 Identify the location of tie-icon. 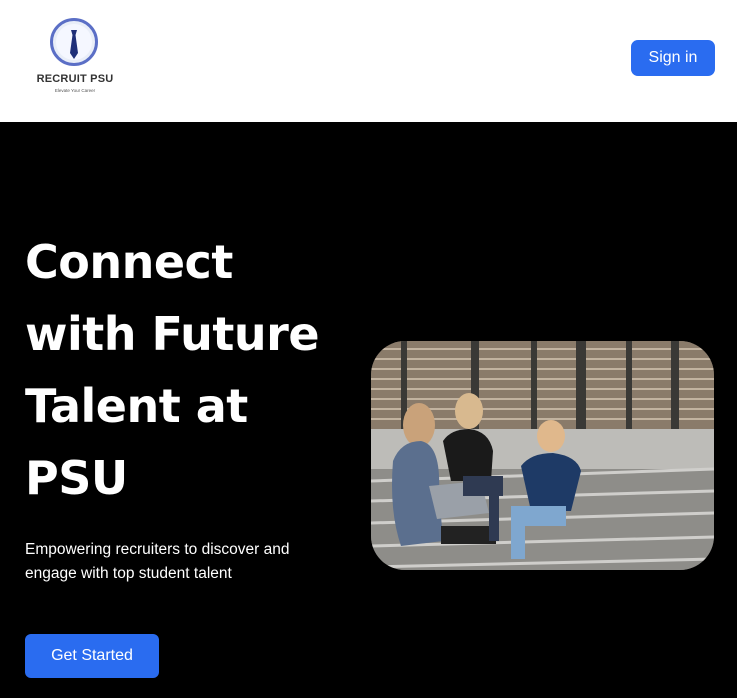
(74, 42).